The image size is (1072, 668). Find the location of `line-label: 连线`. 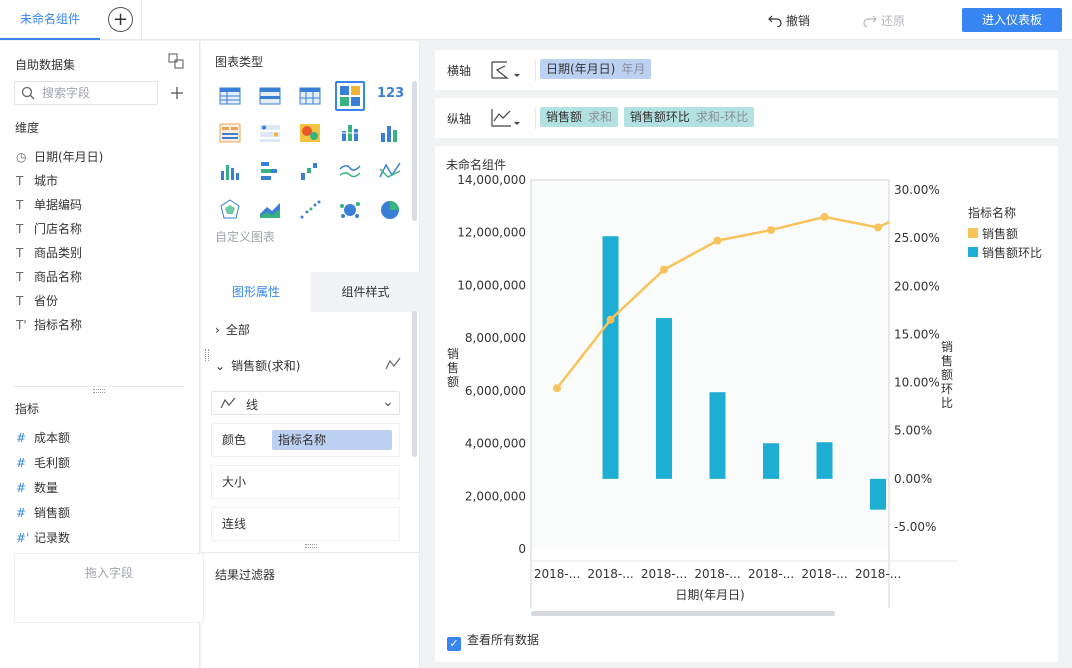

line-label: 连线 is located at coordinates (234, 524).